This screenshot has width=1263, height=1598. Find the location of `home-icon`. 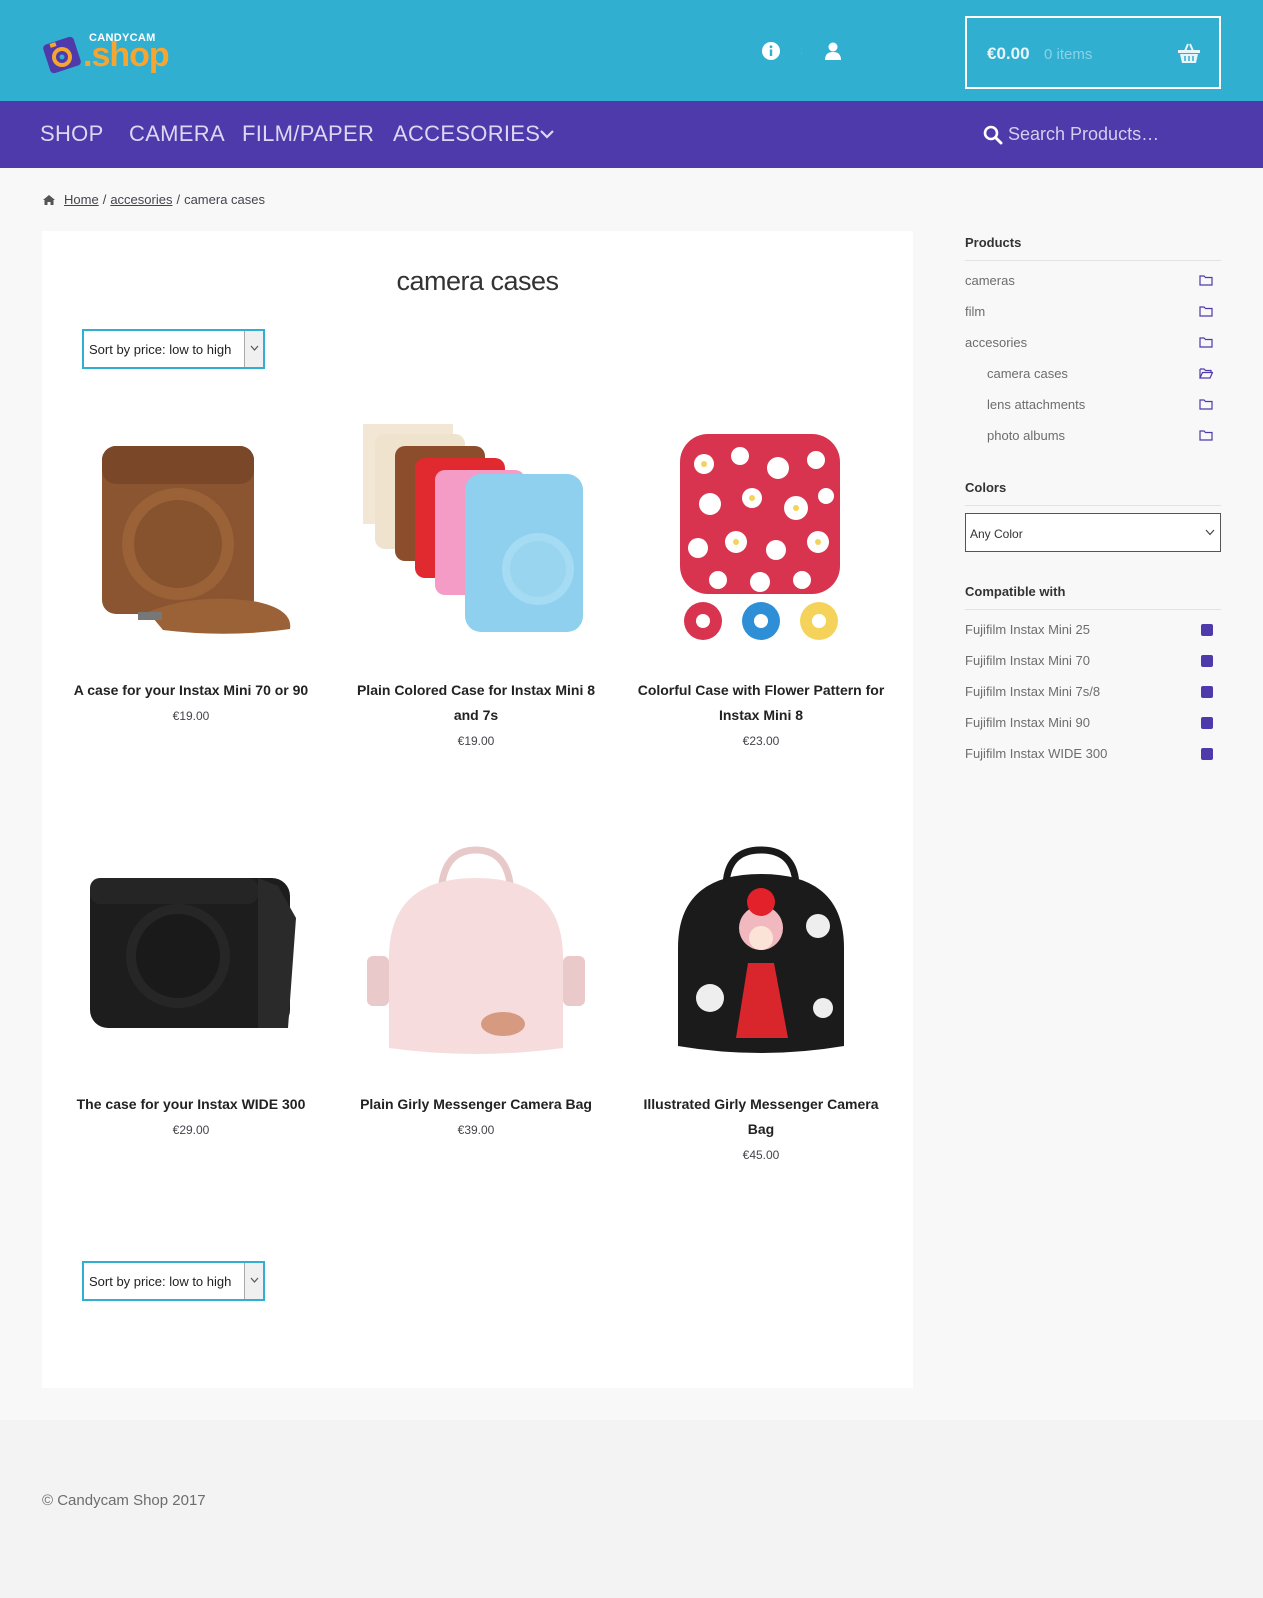

home-icon is located at coordinates (49, 199).